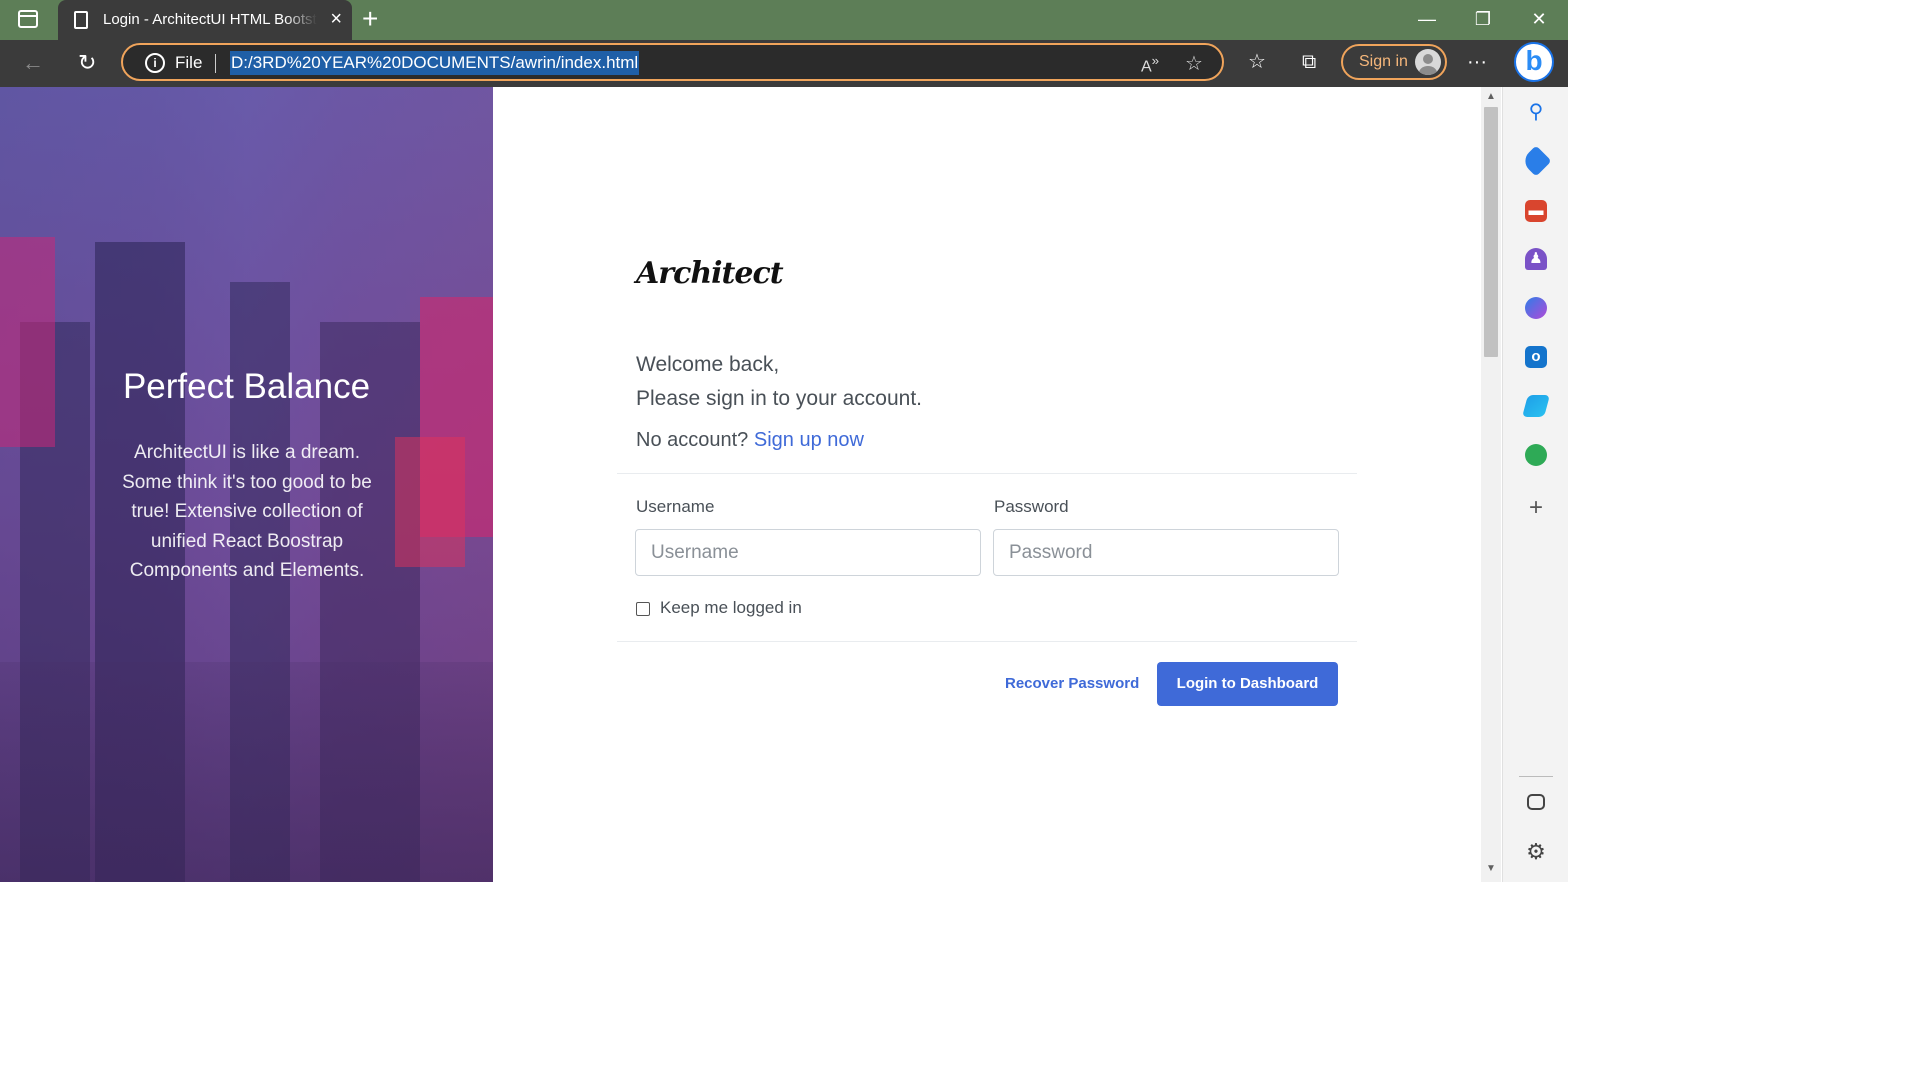  Describe the element at coordinates (1150, 64) in the screenshot. I see `read-aloud-icon: A»` at that location.